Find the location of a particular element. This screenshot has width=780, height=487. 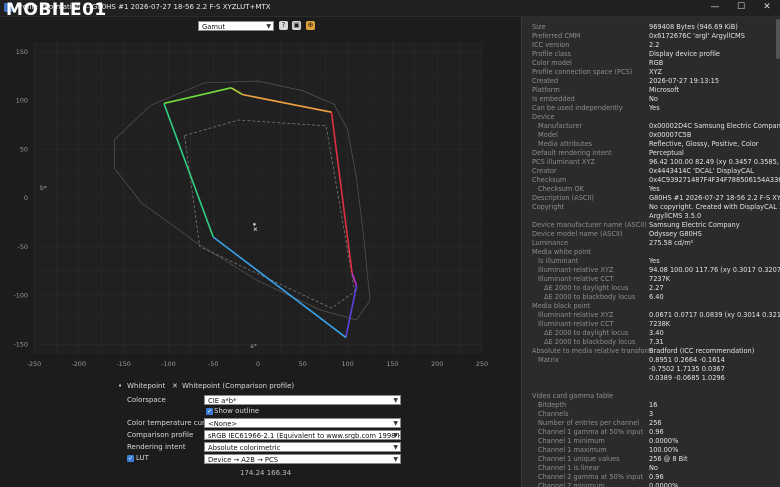

info-value: 256 is located at coordinates (655, 423).